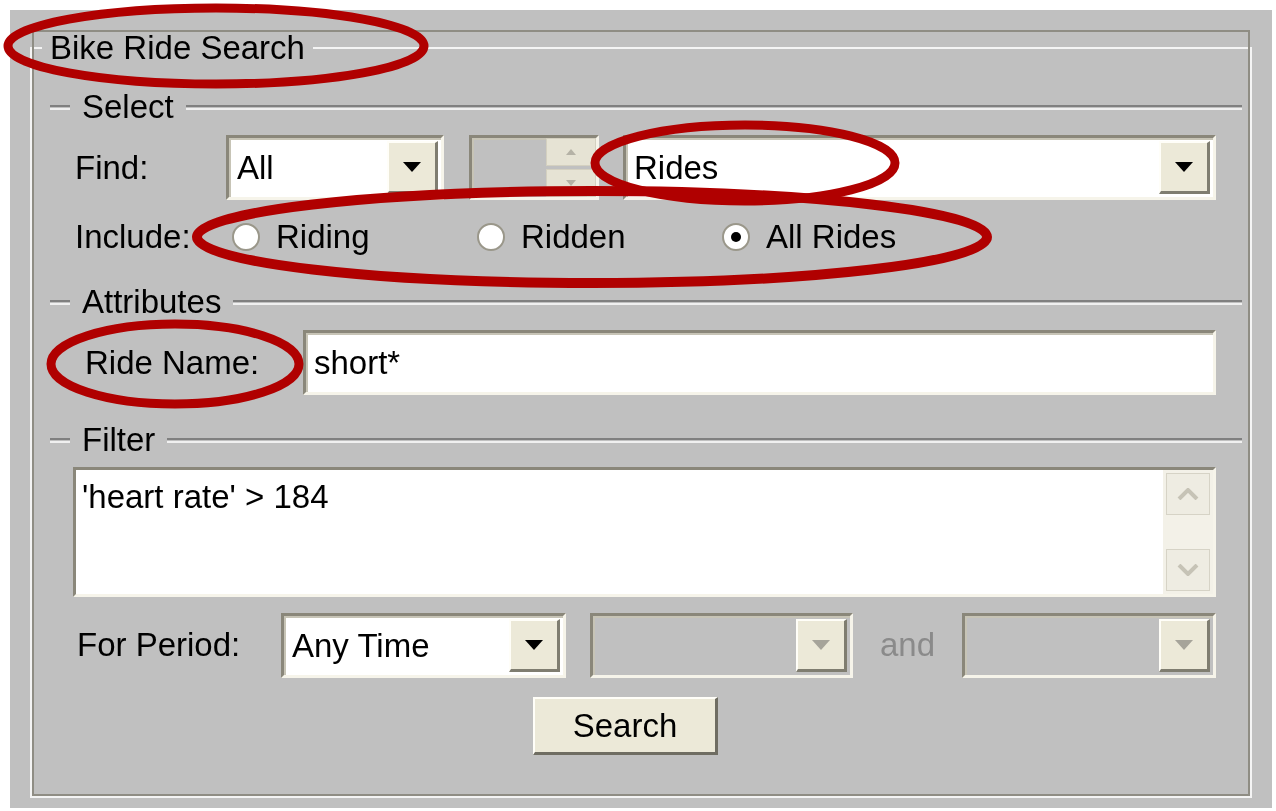 The width and height of the screenshot is (1276, 811). I want to click on field-label: Find:, so click(112, 167).